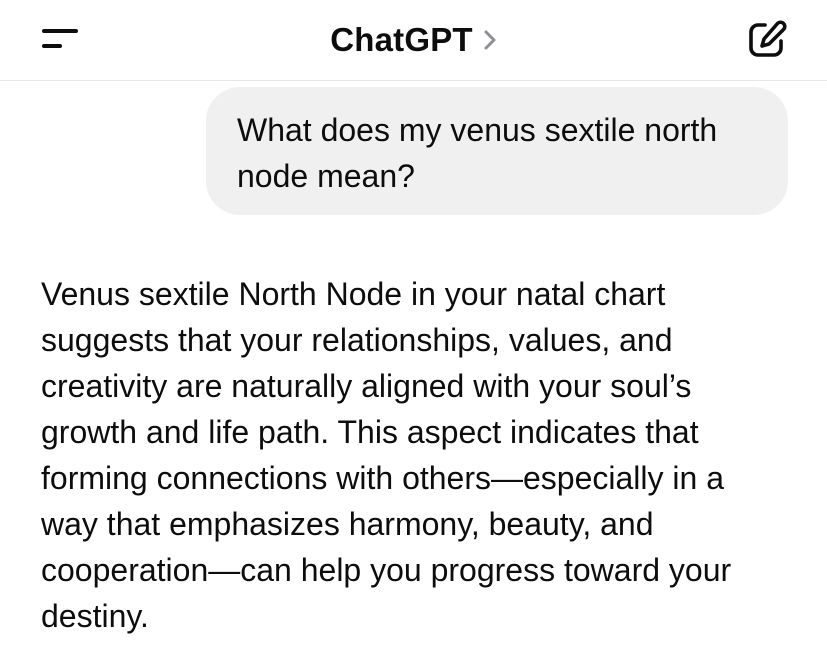 This screenshot has width=827, height=656. I want to click on new-chat-button, so click(767, 40).